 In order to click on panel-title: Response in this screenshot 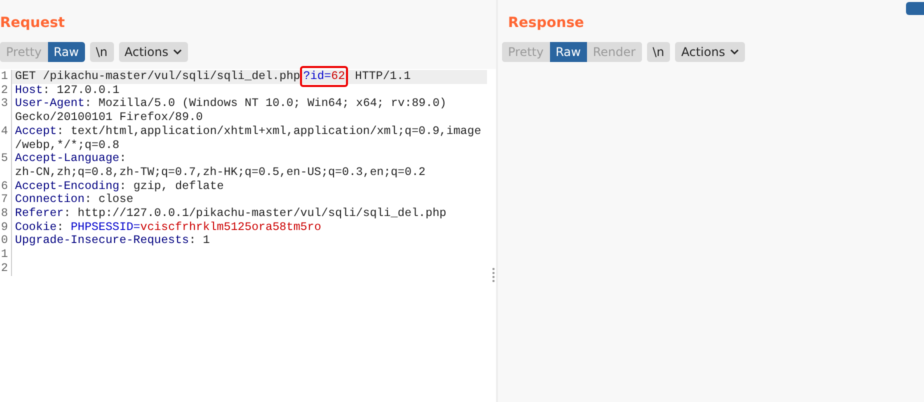, I will do `click(546, 24)`.